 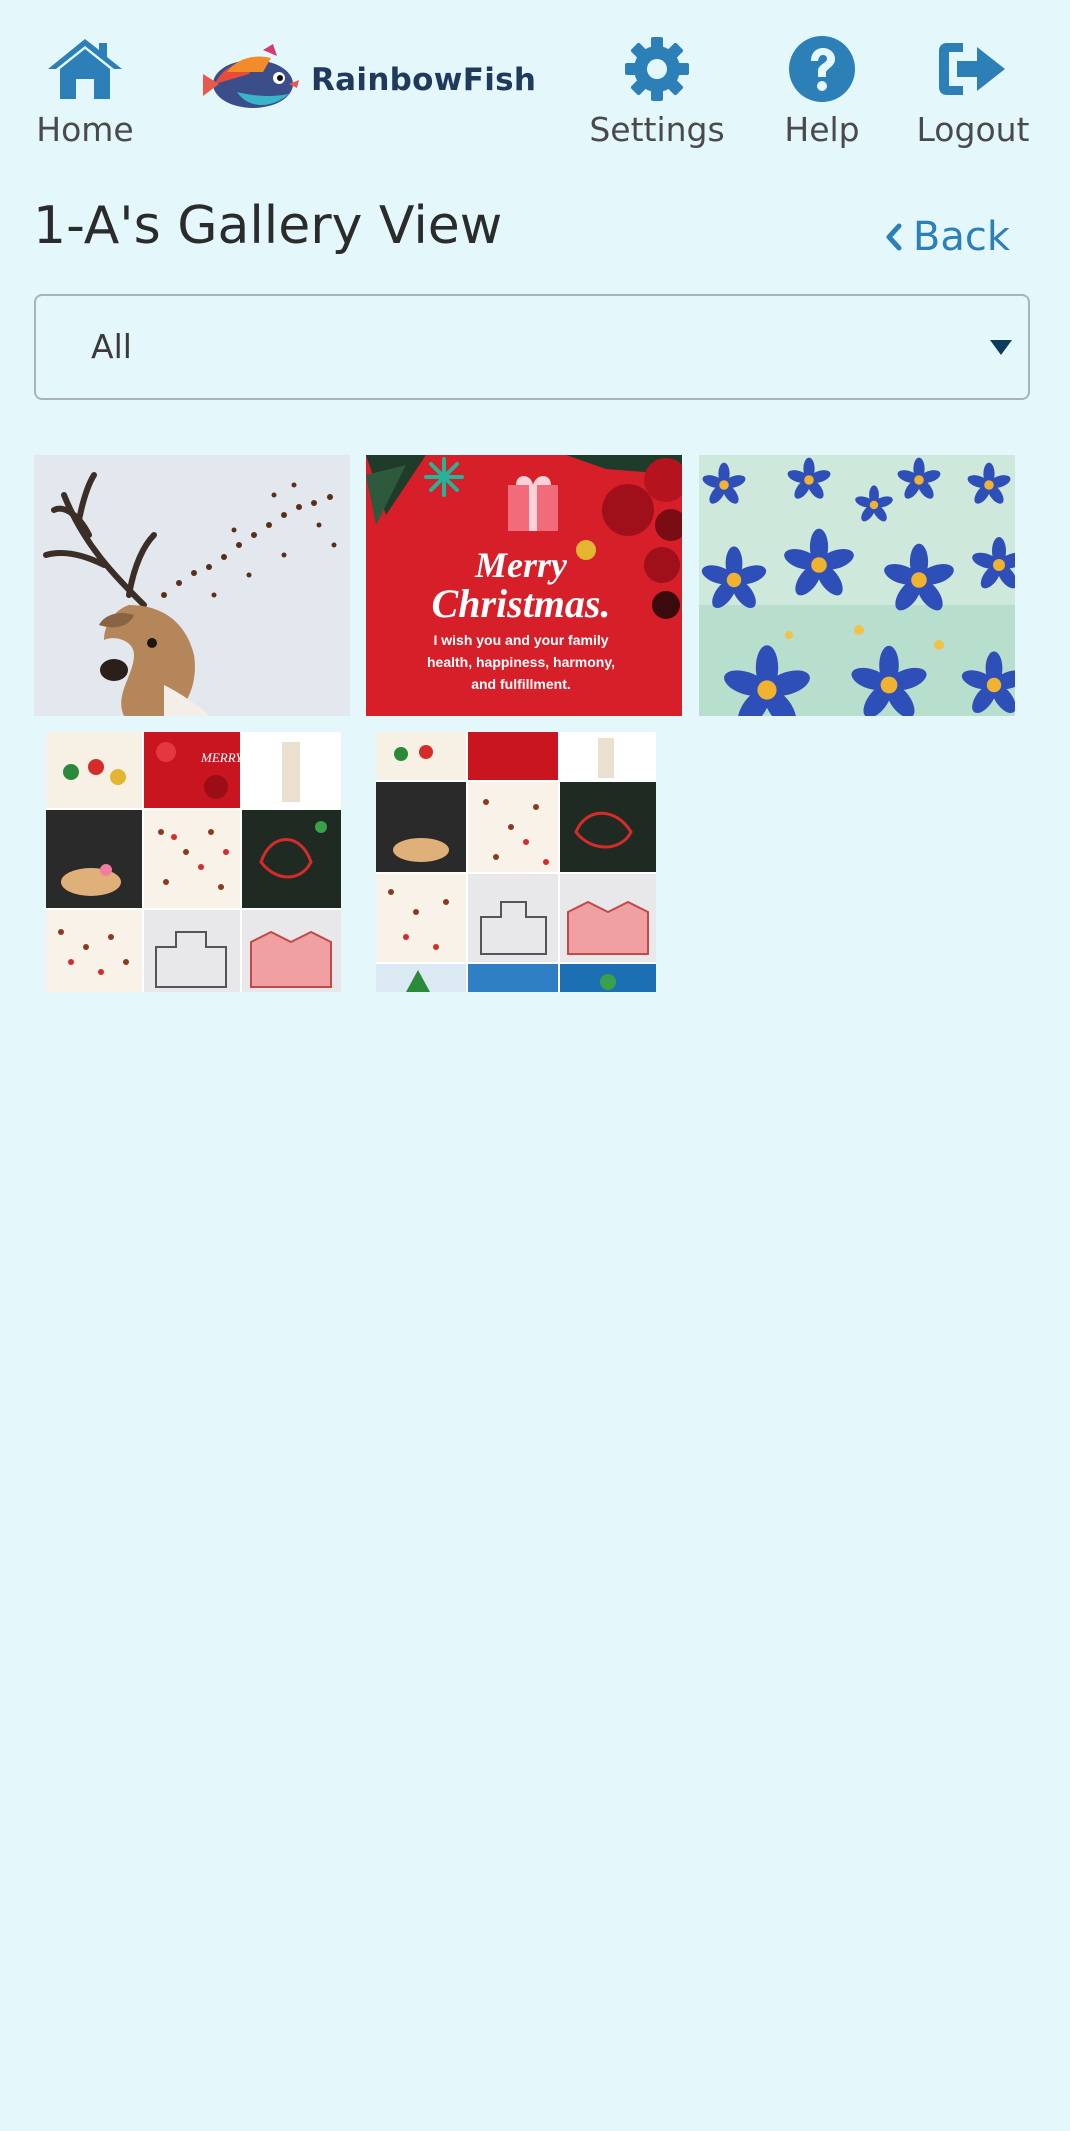 What do you see at coordinates (521, 565) in the screenshot?
I see `card-title-line1: Merry` at bounding box center [521, 565].